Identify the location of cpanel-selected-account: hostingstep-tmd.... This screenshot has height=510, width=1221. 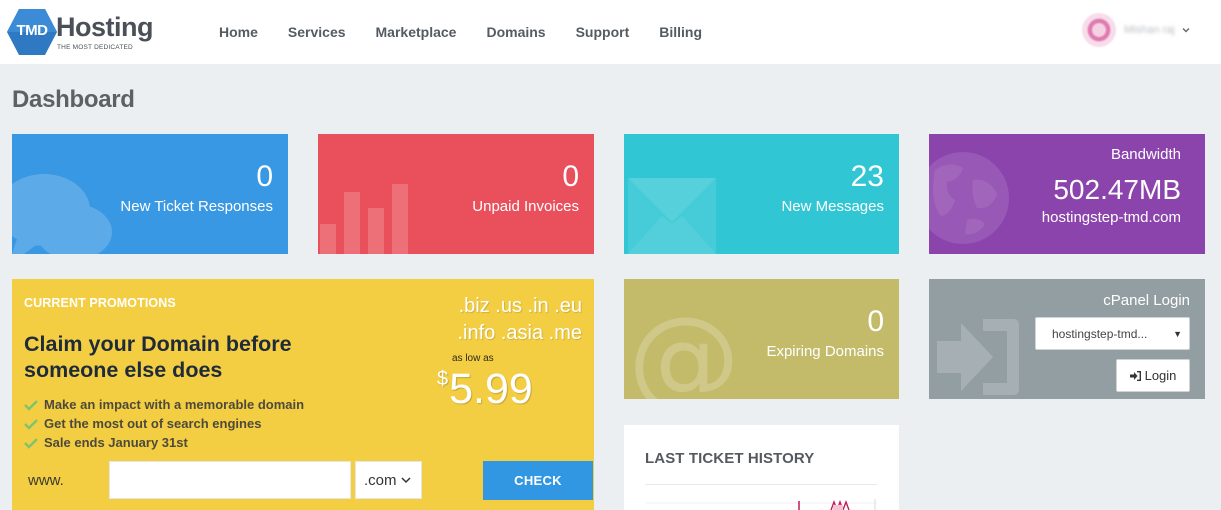
(1100, 333).